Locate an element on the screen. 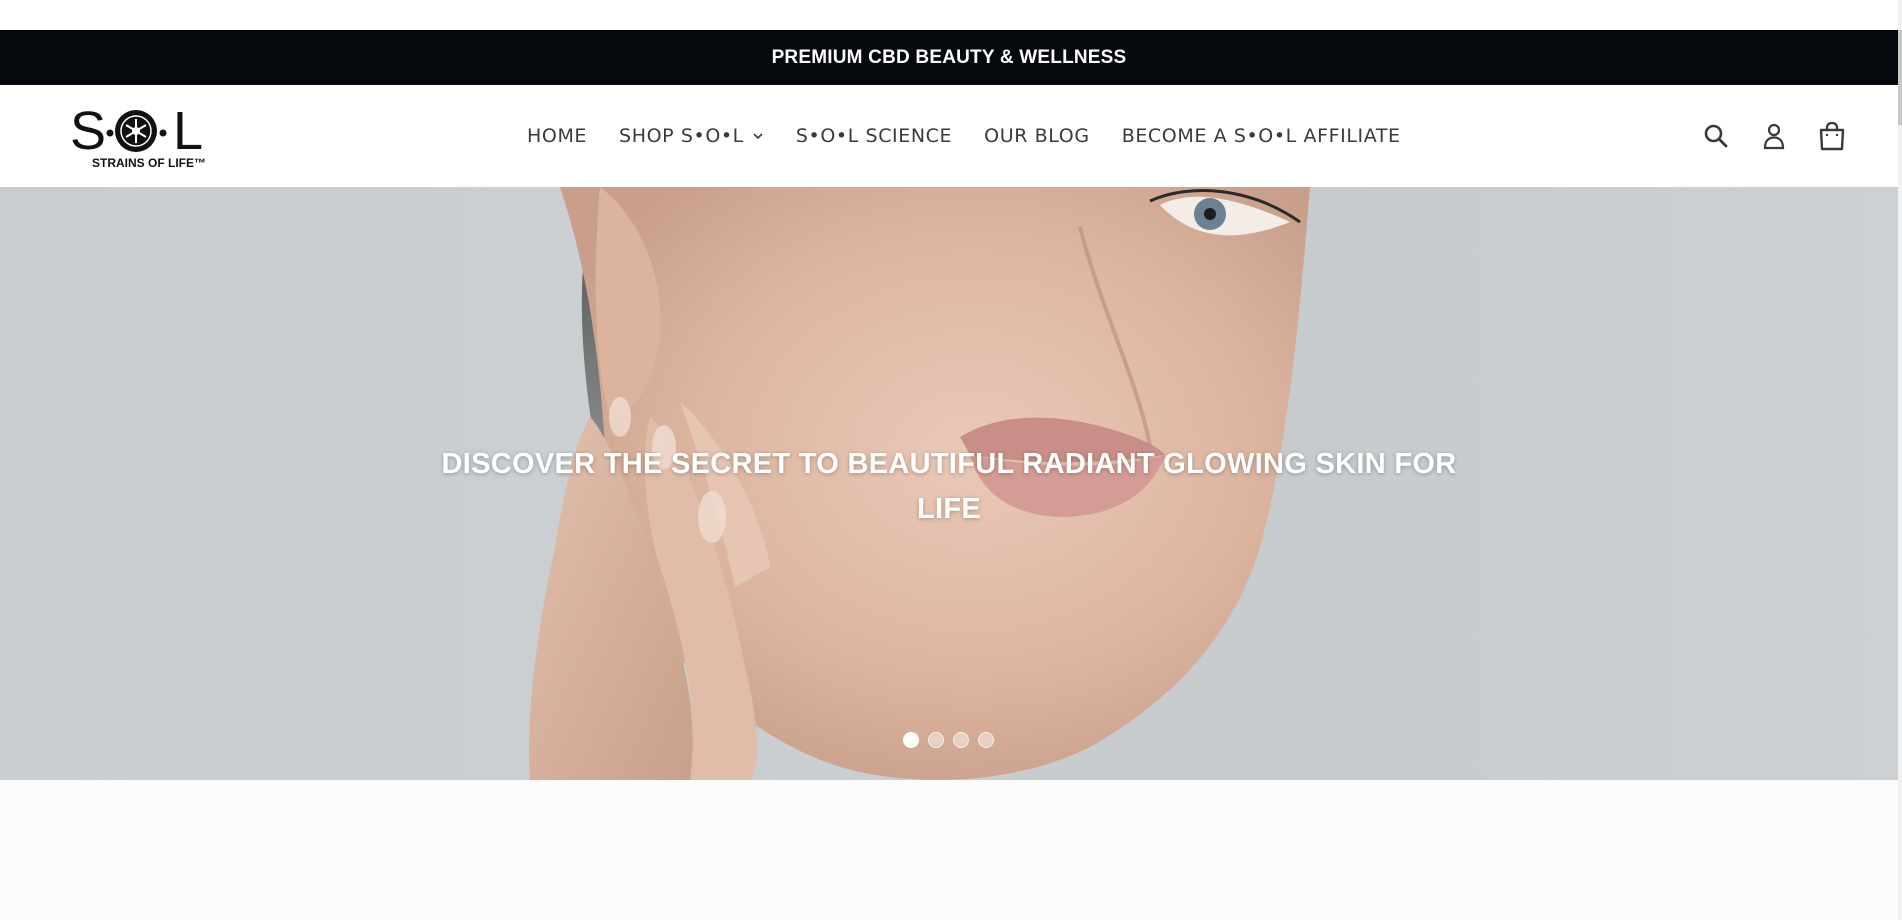 The image size is (1902, 920). announcement-bar: PREMIUM CBD BEAUTY & WELLNESS is located at coordinates (949, 57).